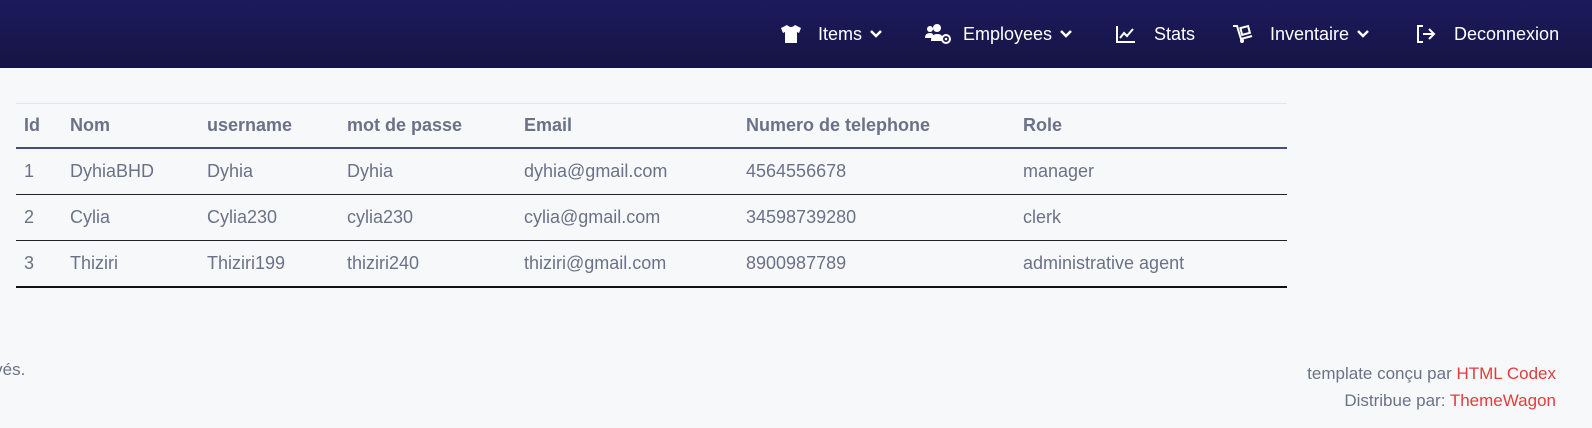  What do you see at coordinates (876, 171) in the screenshot?
I see `cell-phone: 4564556678` at bounding box center [876, 171].